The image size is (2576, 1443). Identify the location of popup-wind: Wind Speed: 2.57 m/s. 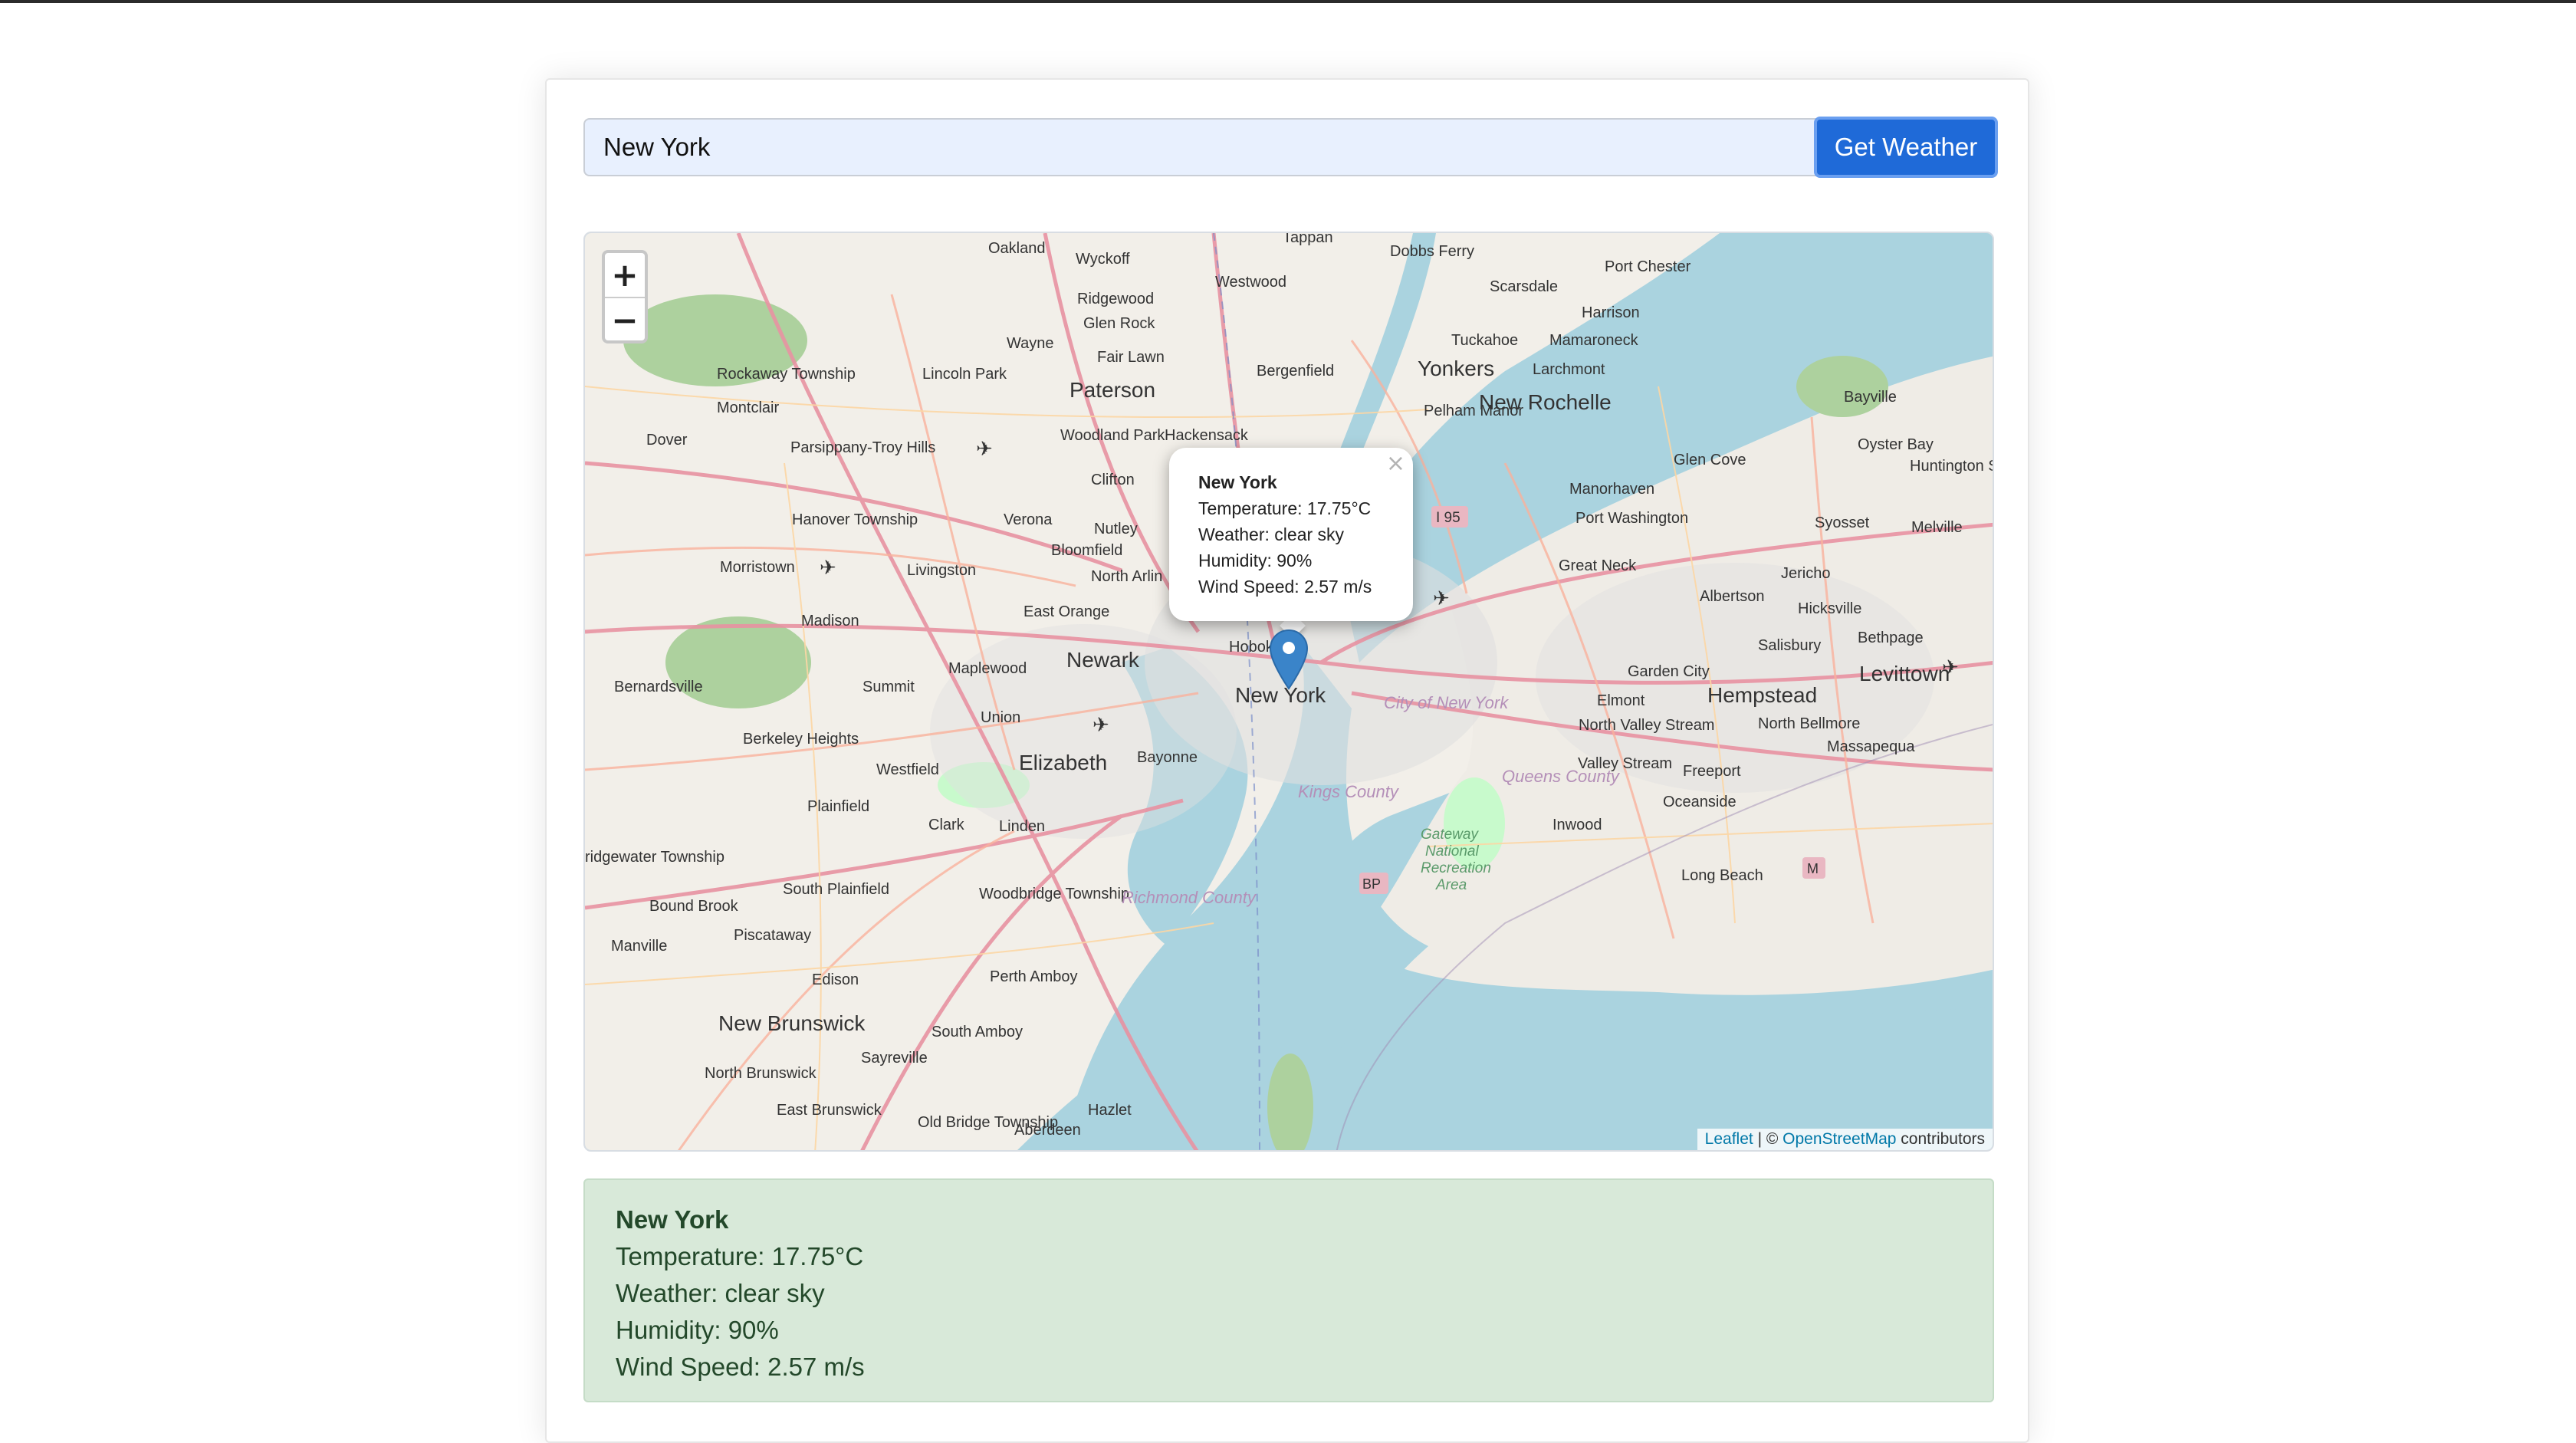
(1285, 587).